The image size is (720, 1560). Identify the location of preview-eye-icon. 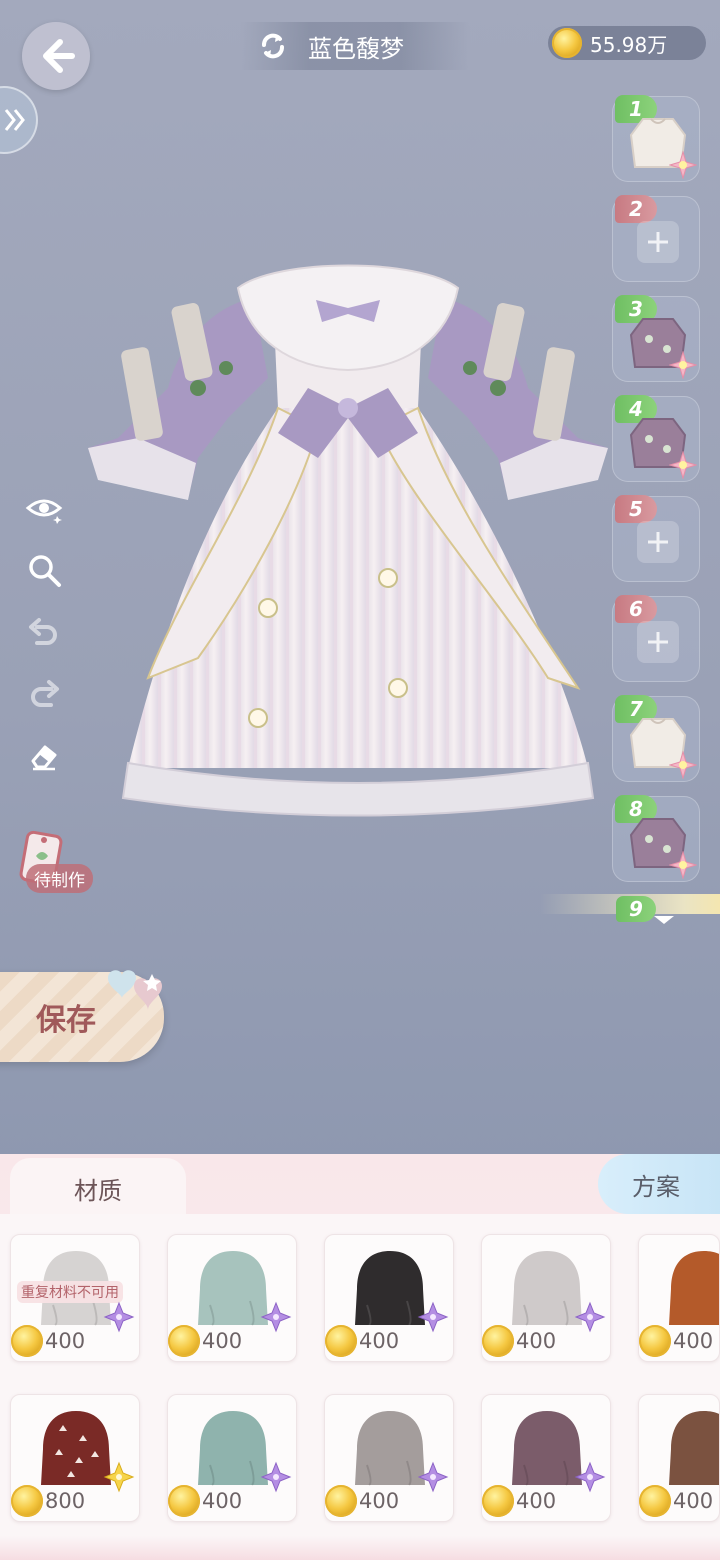
(44, 508).